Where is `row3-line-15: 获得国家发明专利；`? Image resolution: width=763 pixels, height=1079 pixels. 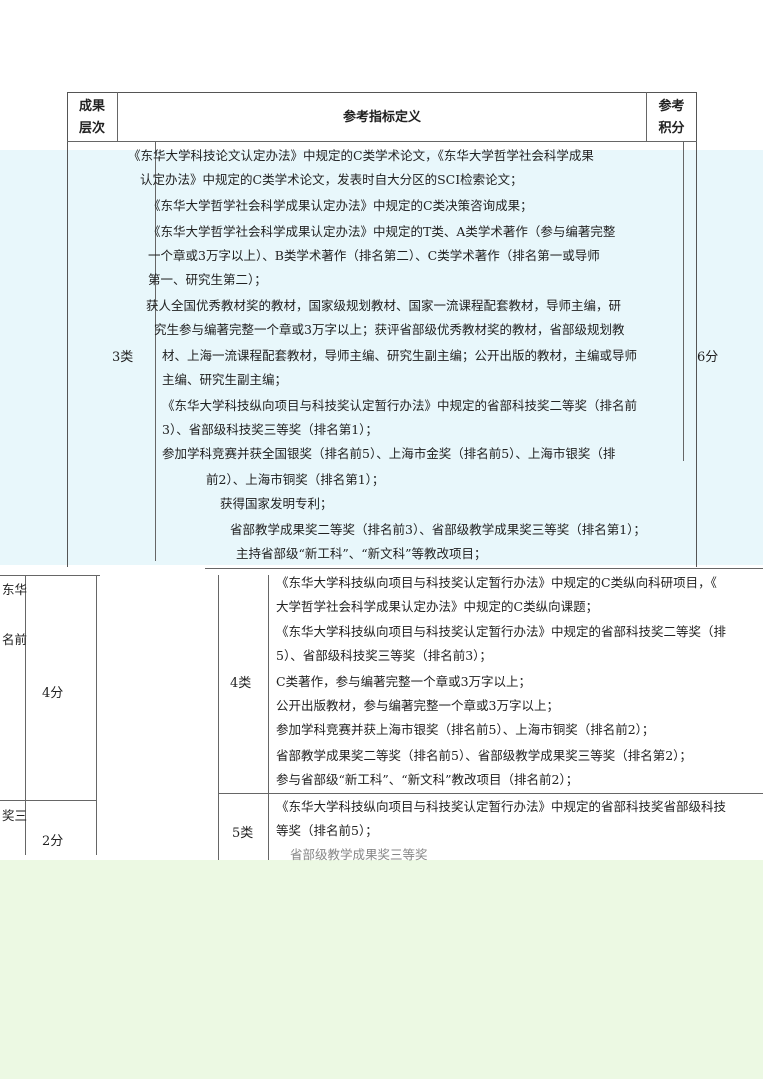
row3-line-15: 获得国家发明专利； is located at coordinates (276, 503).